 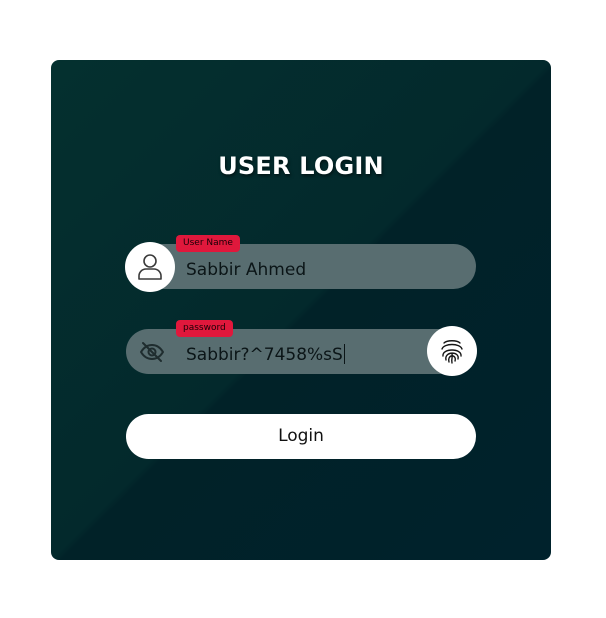 I want to click on password-input: Sabbir?^7458%sS, so click(x=265, y=351).